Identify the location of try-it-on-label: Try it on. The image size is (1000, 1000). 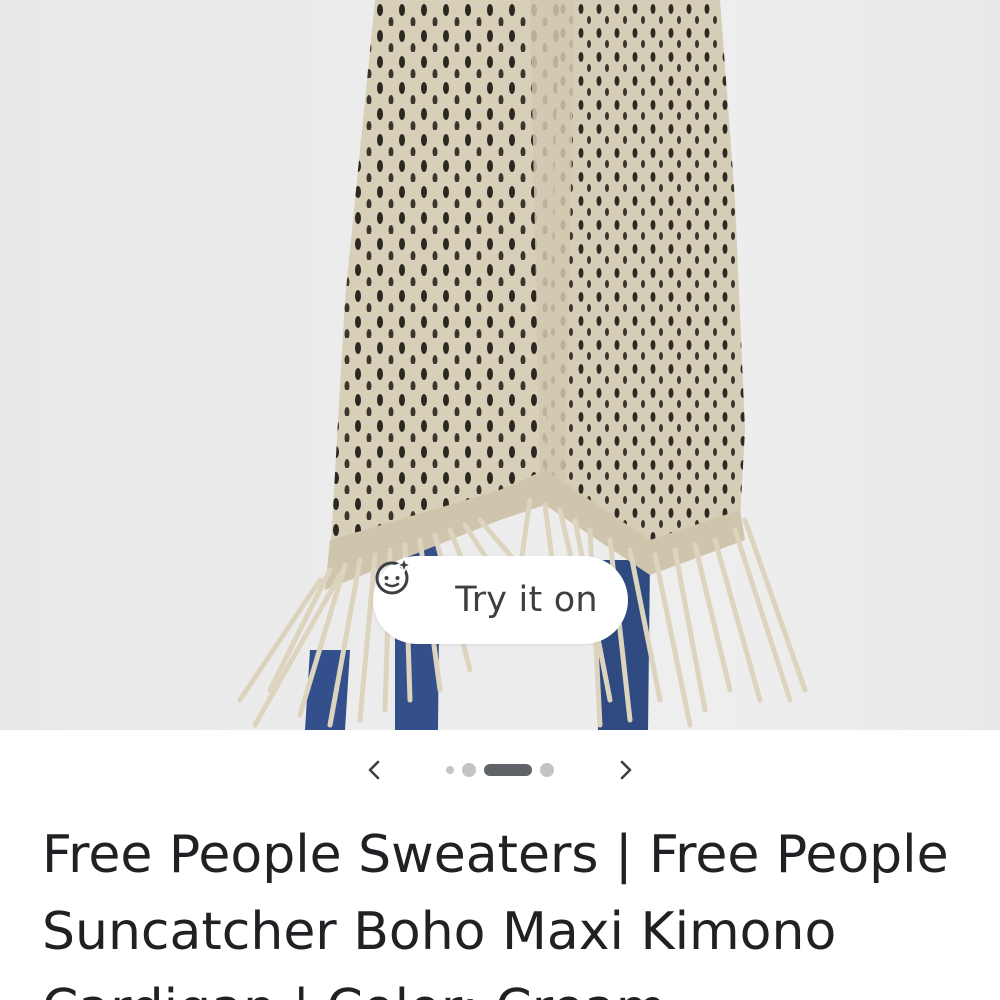
(526, 600).